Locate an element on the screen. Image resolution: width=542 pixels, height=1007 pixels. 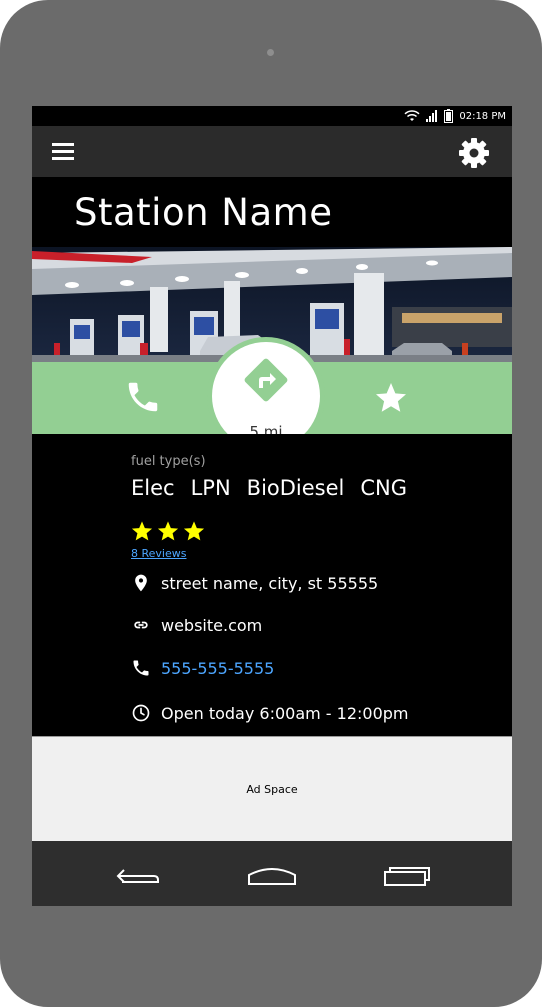
hours-row: Open today 6:00am - 12:00pm is located at coordinates (270, 713).